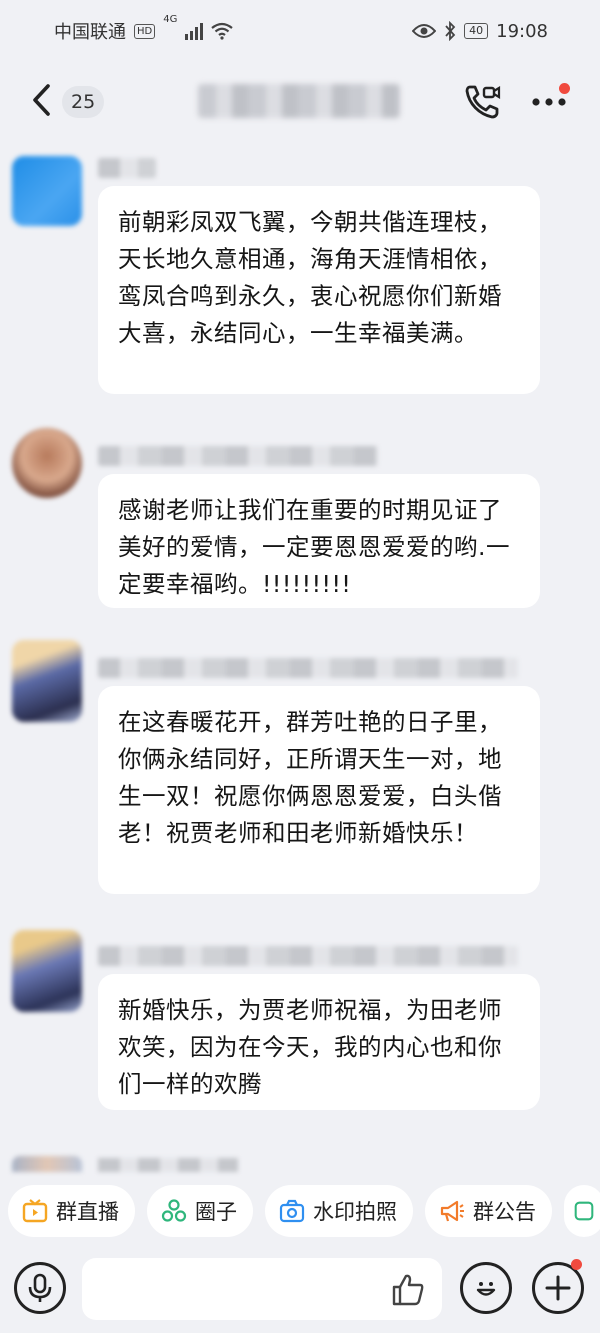 The image size is (600, 1333). I want to click on chip-label: 水印拍照, so click(355, 1212).